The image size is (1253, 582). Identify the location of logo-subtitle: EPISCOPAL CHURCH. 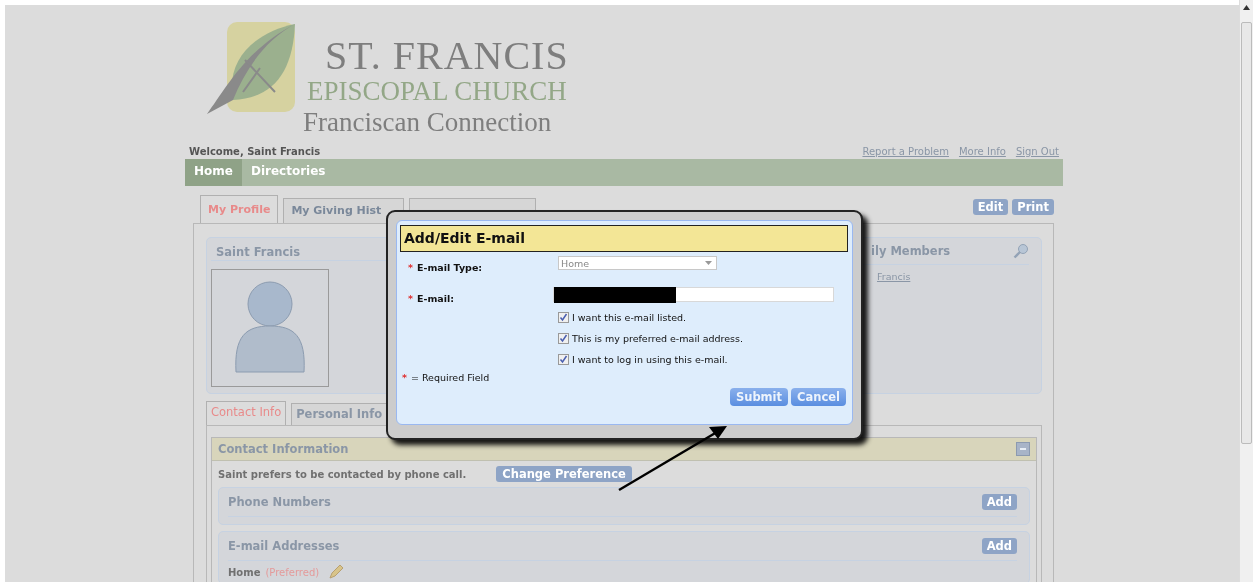
(437, 91).